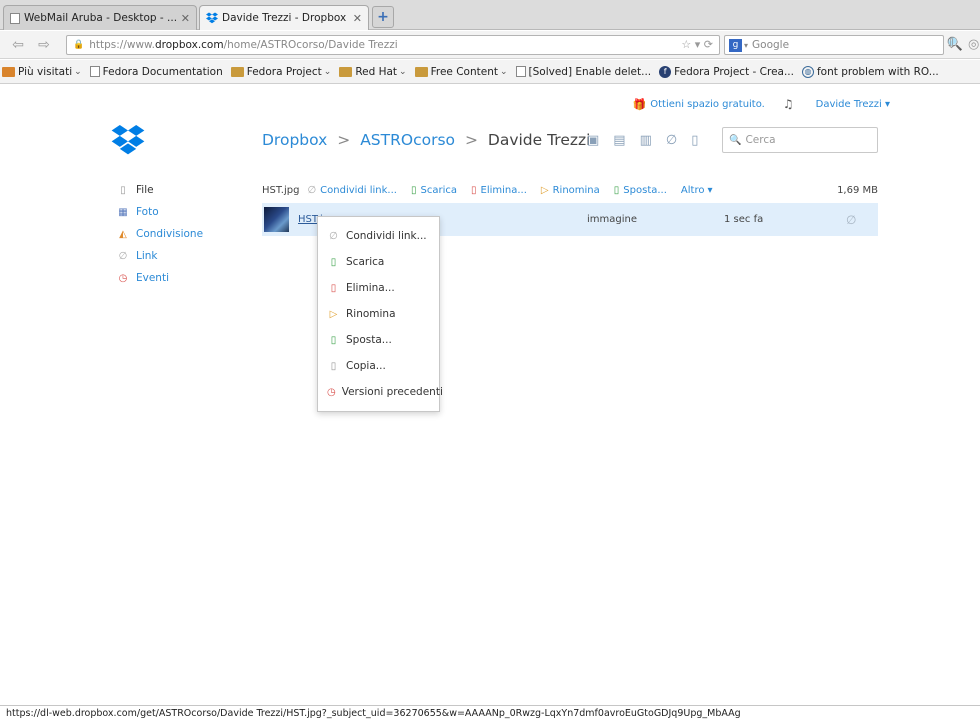 The image size is (980, 722). Describe the element at coordinates (697, 44) in the screenshot. I see `bookmark-star-icon: ☆ ▾ ⟳` at that location.